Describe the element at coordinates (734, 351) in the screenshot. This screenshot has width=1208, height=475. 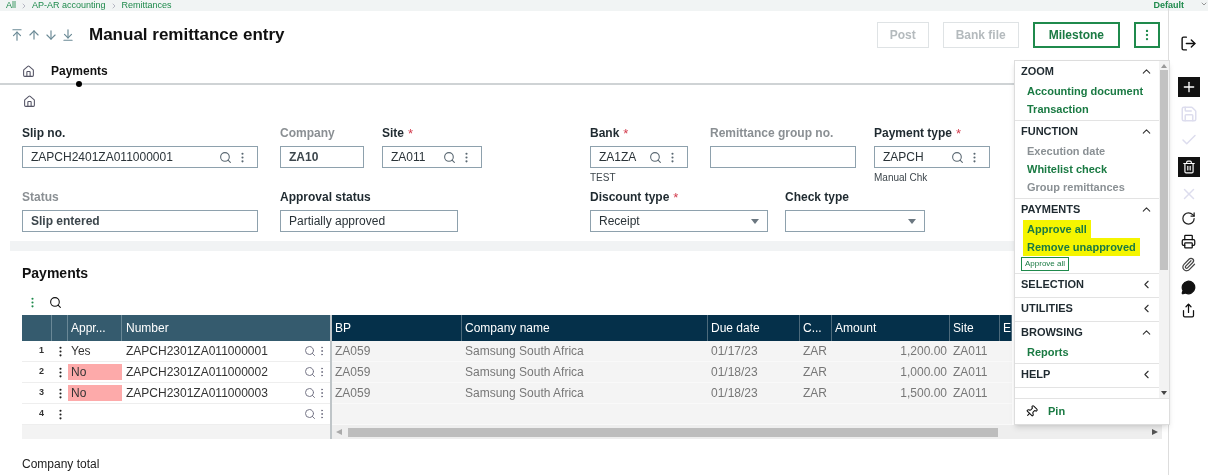
I see `table-cell-text: 01/17/23` at that location.